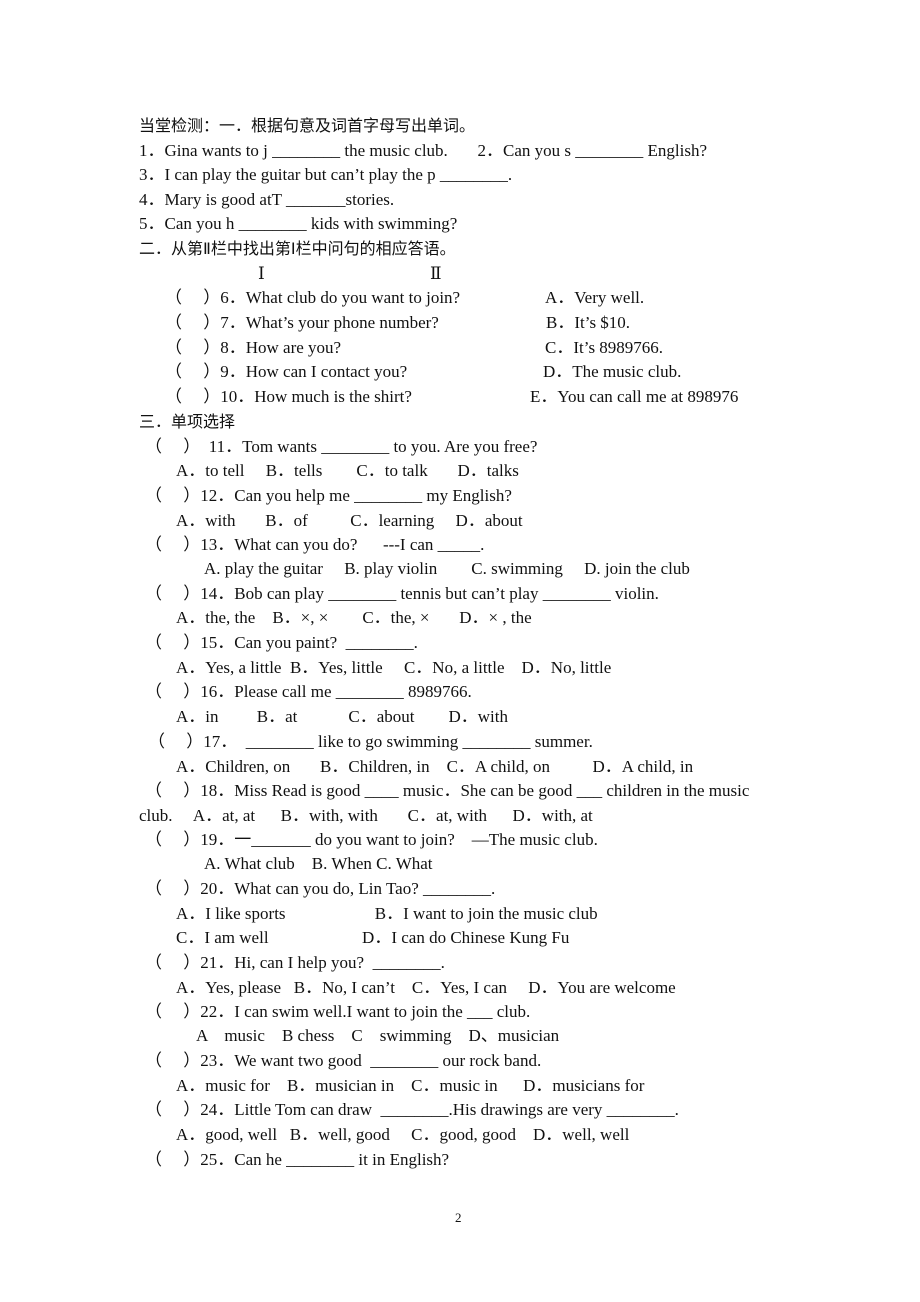 The height and width of the screenshot is (1302, 920). What do you see at coordinates (288, 396) in the screenshot?
I see `match-question: （ ）10．How much is the shirt?` at bounding box center [288, 396].